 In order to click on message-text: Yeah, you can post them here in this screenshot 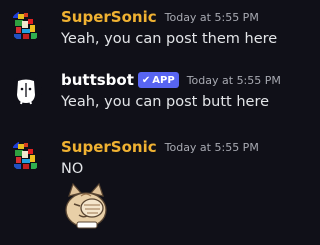, I will do `click(169, 39)`.